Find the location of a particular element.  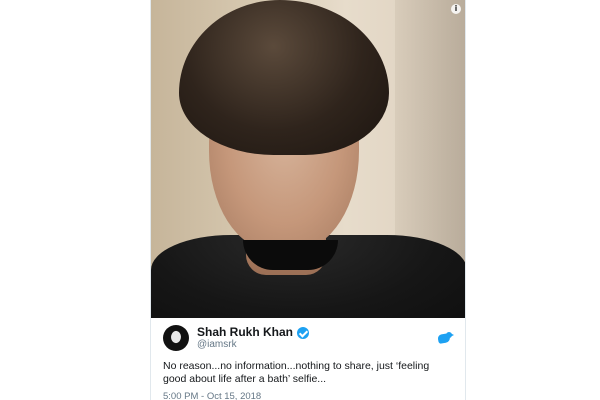

user-handle: @iamsrk is located at coordinates (253, 344).